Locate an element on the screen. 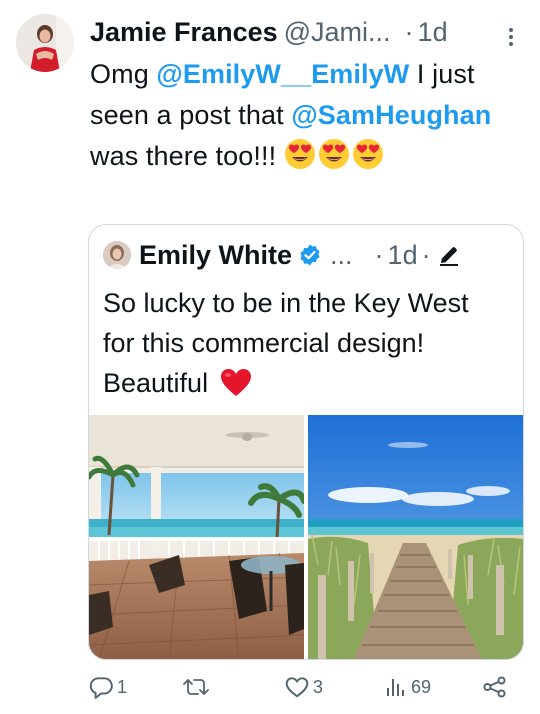 The width and height of the screenshot is (540, 714). reply-icon is located at coordinates (101, 688).